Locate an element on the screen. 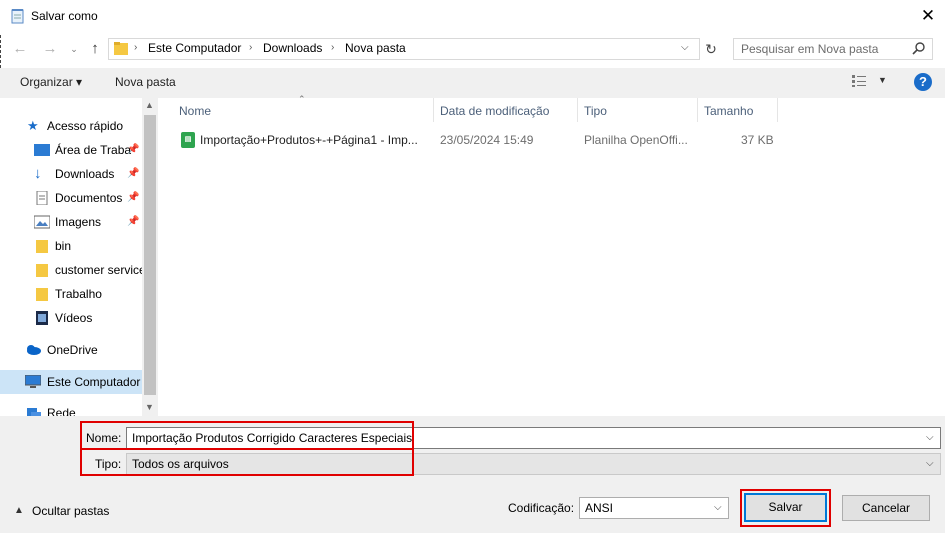  column-header-nome: Nome is located at coordinates (195, 111).